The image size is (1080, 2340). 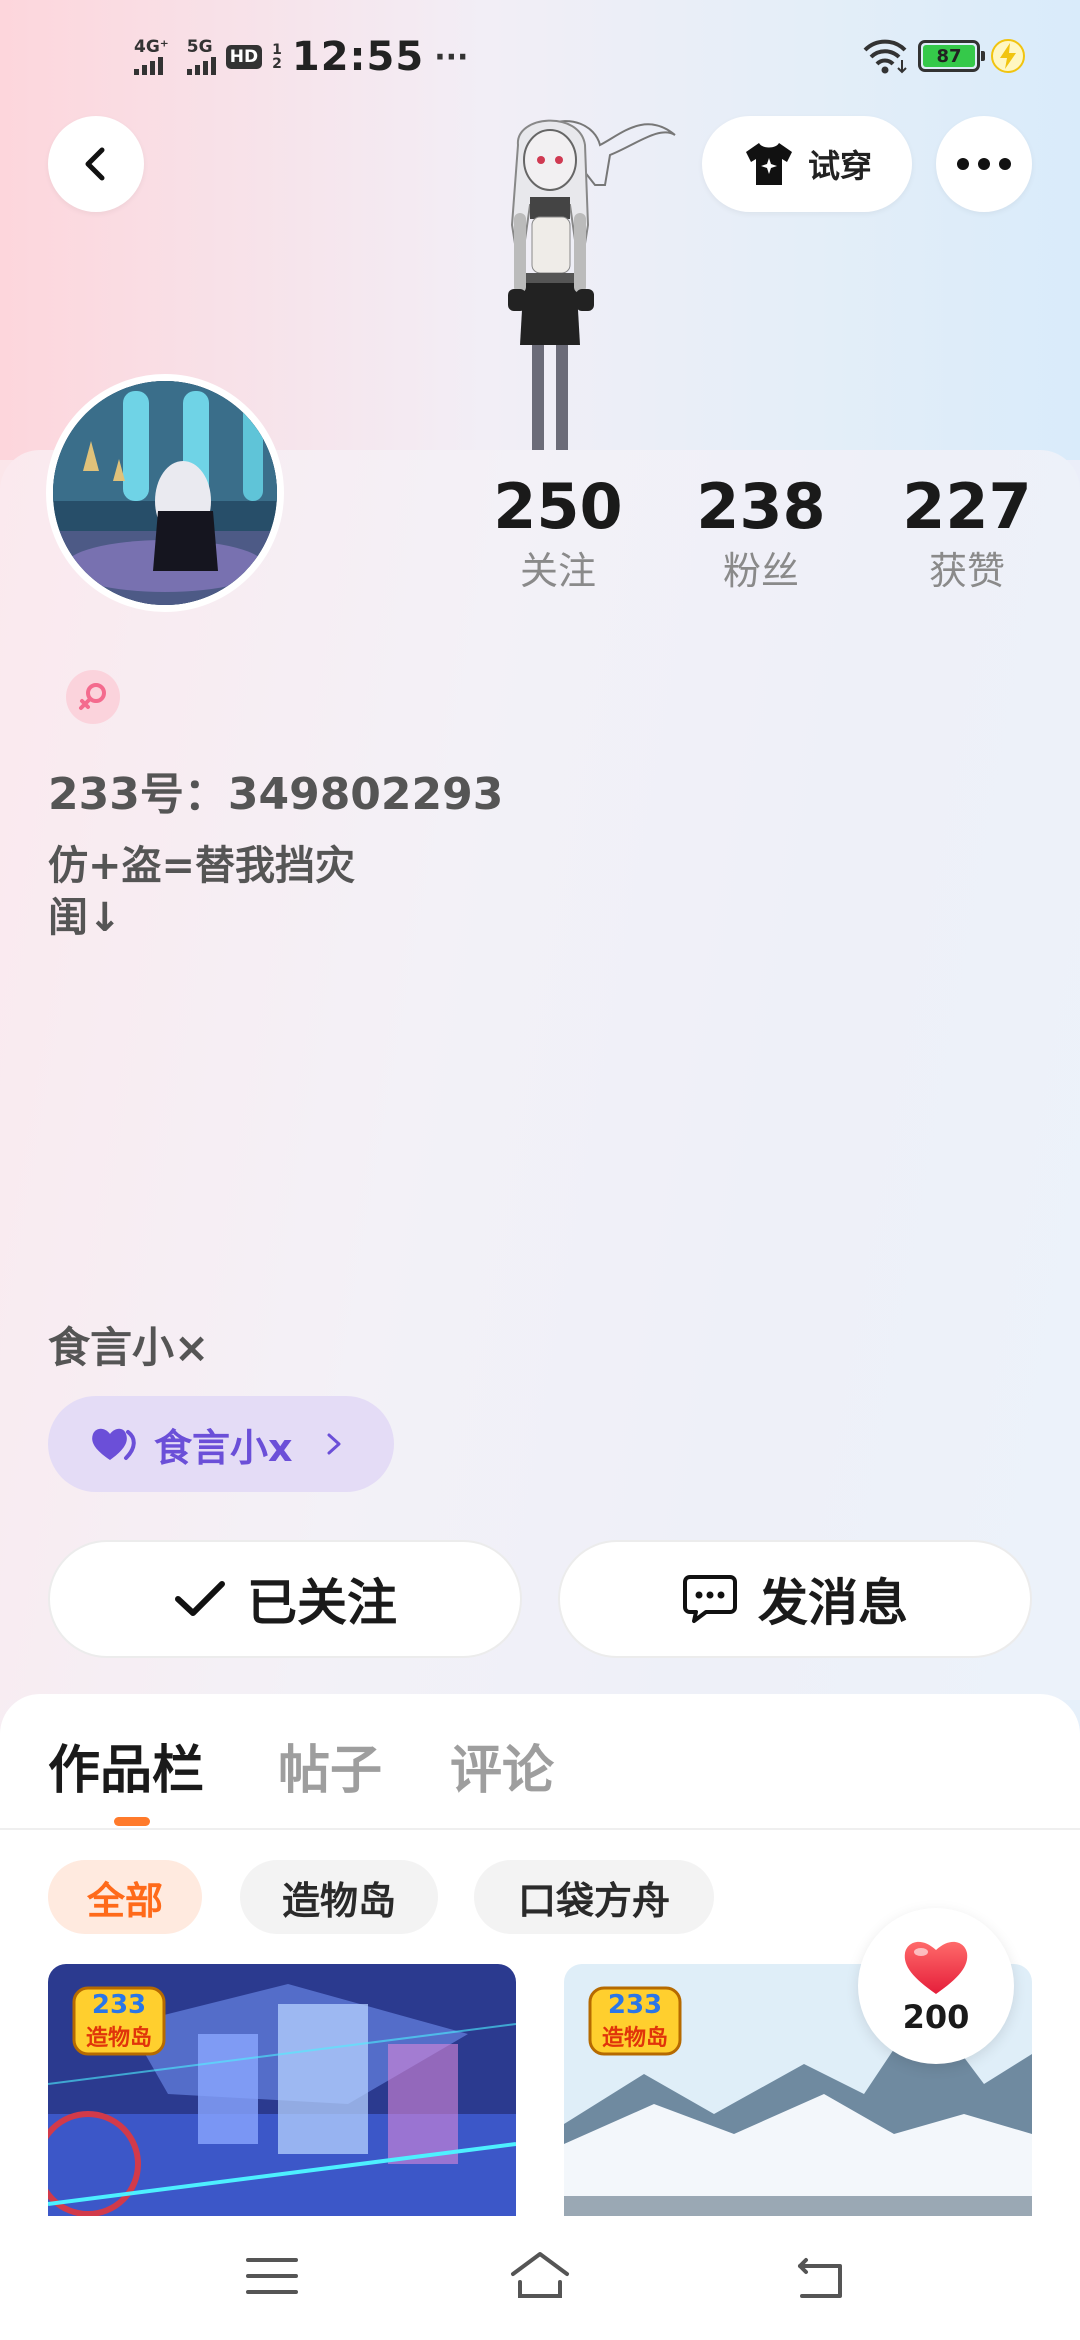 I want to click on filter-all: 全部, so click(x=125, y=1897).